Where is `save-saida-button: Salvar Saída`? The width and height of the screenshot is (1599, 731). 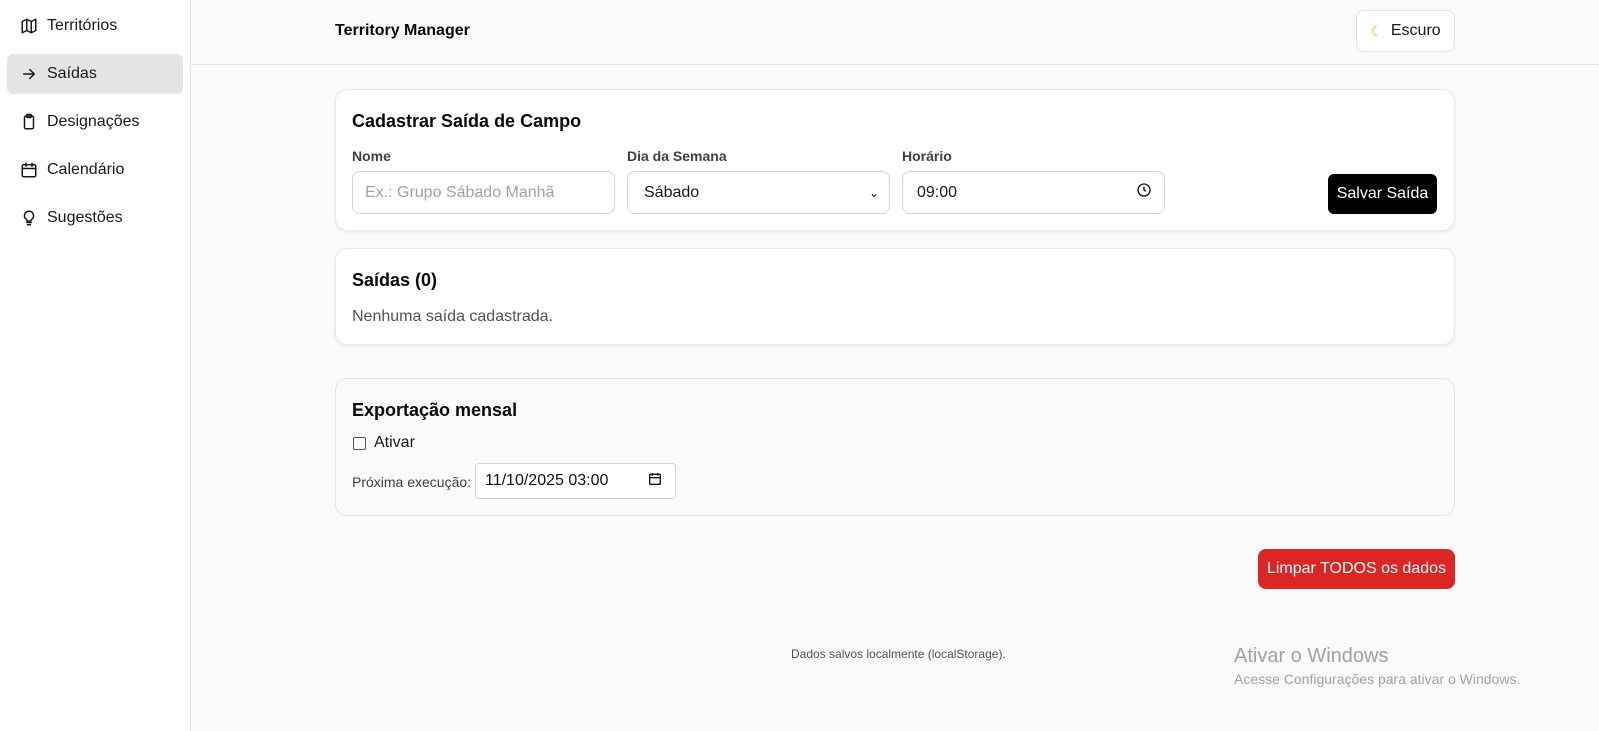 save-saida-button: Salvar Saída is located at coordinates (1382, 194).